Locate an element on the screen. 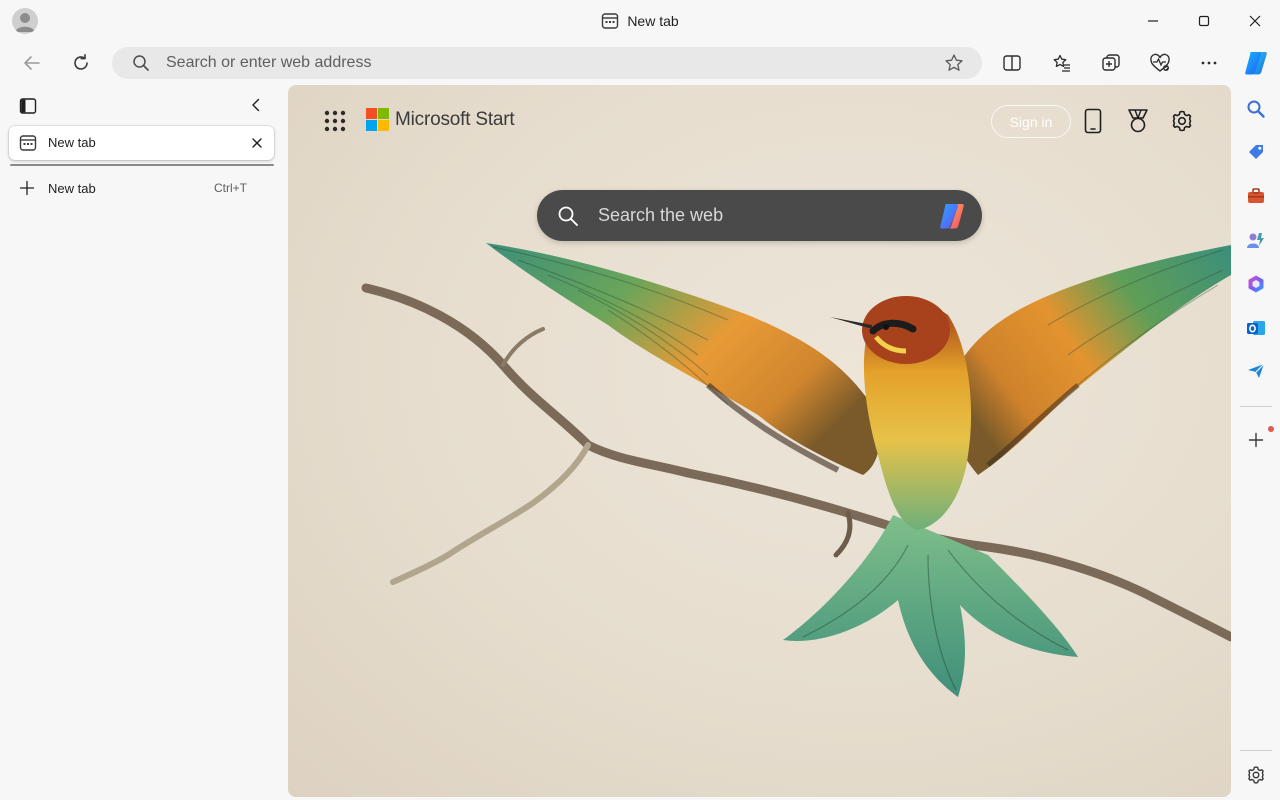 The width and height of the screenshot is (1280, 800). browser-essentials-icon is located at coordinates (1160, 62).